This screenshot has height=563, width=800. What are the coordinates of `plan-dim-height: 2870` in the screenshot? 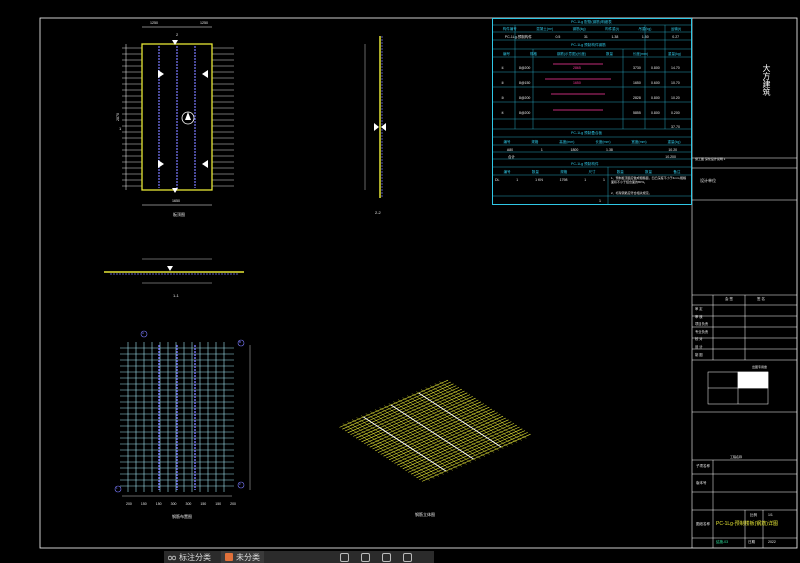 It's located at (118, 117).